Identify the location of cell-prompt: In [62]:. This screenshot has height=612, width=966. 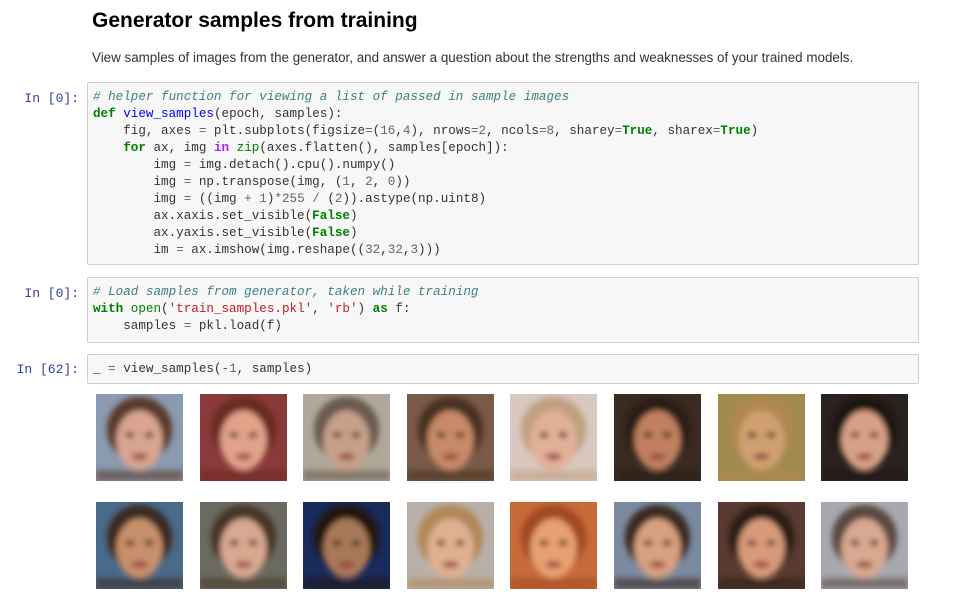
(47, 369).